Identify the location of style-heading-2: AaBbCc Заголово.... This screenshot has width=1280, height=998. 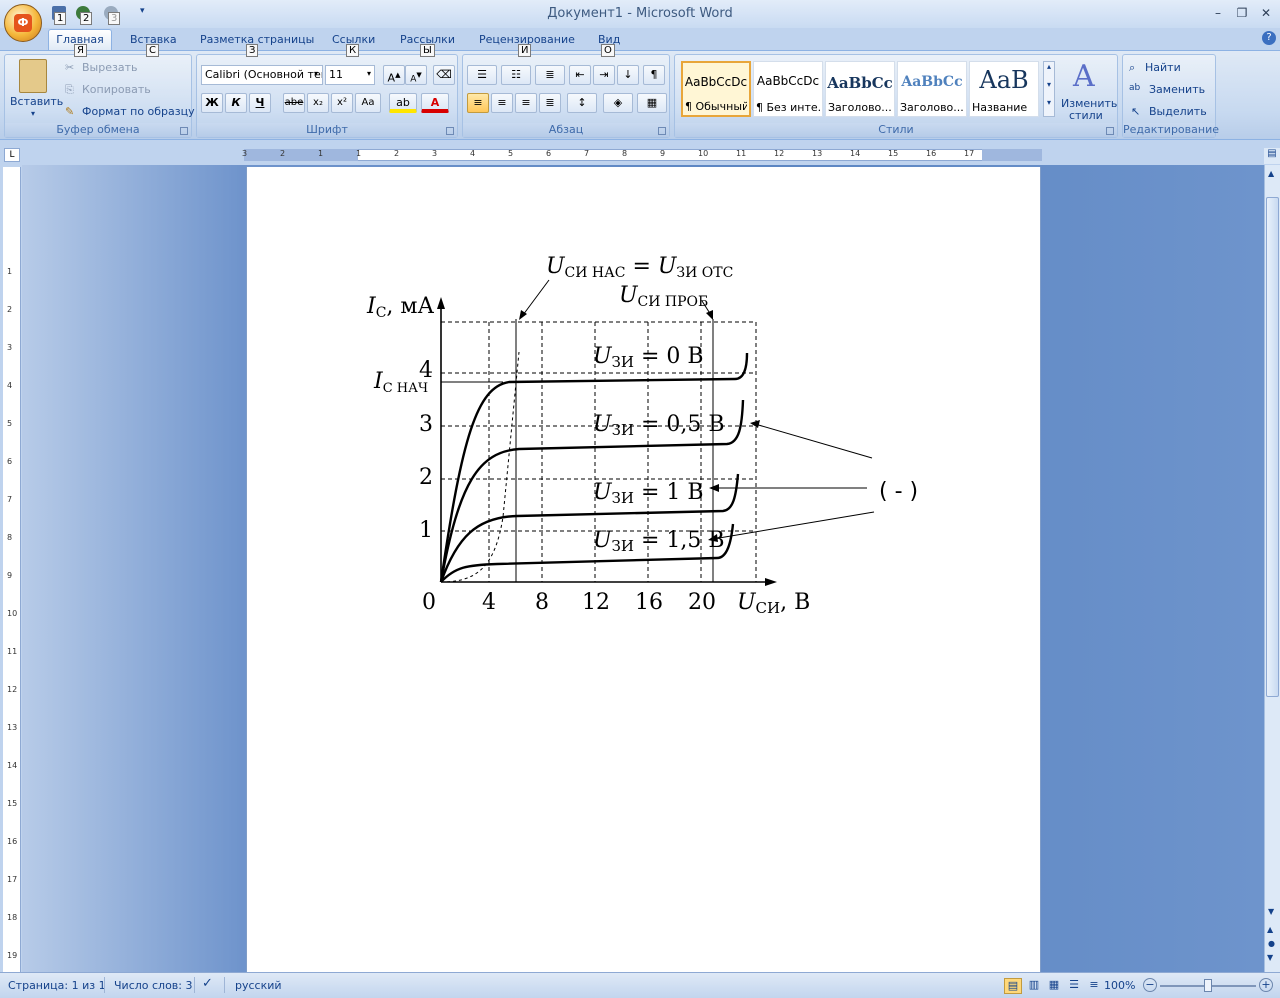
(932, 89).